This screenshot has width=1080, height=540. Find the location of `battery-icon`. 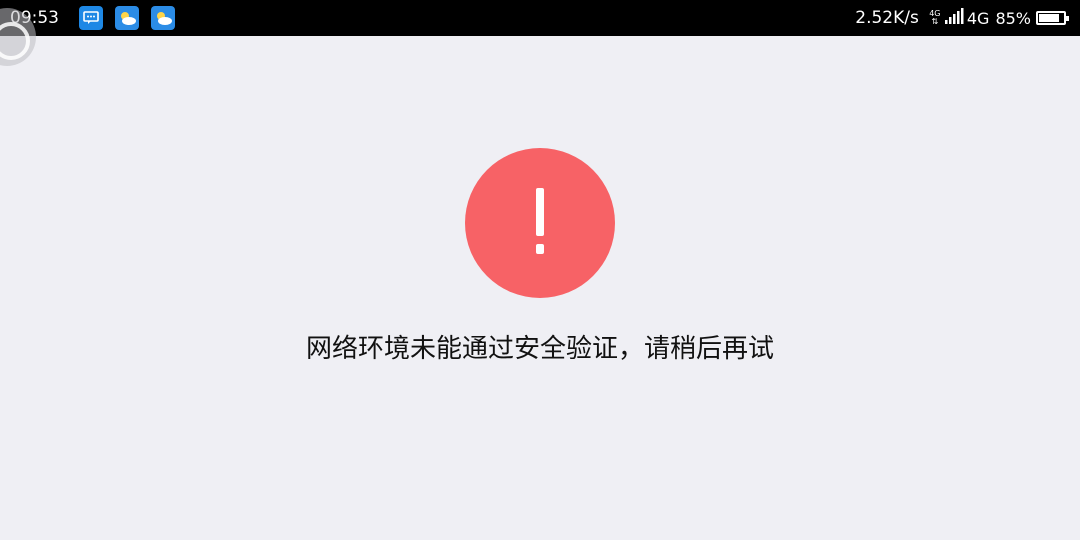

battery-icon is located at coordinates (1052, 18).